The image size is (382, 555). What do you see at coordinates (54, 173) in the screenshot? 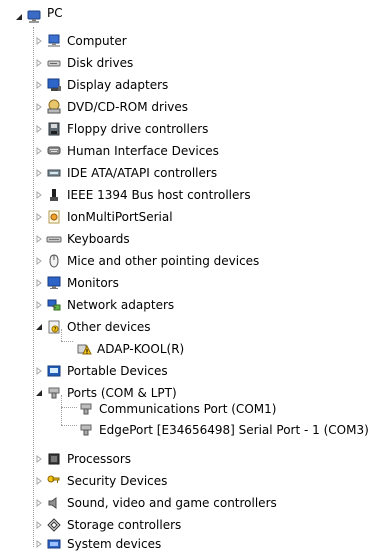
I see `ide-controller-icon` at bounding box center [54, 173].